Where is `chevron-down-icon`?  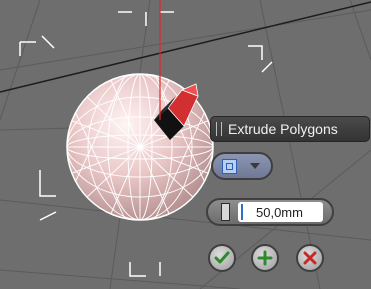 chevron-down-icon is located at coordinates (255, 166).